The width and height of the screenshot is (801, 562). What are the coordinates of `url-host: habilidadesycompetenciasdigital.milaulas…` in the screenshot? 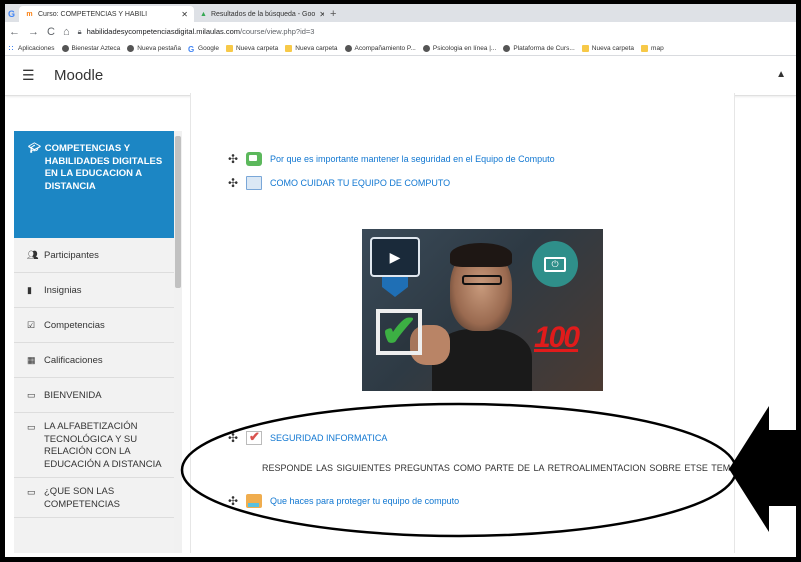 It's located at (163, 31).